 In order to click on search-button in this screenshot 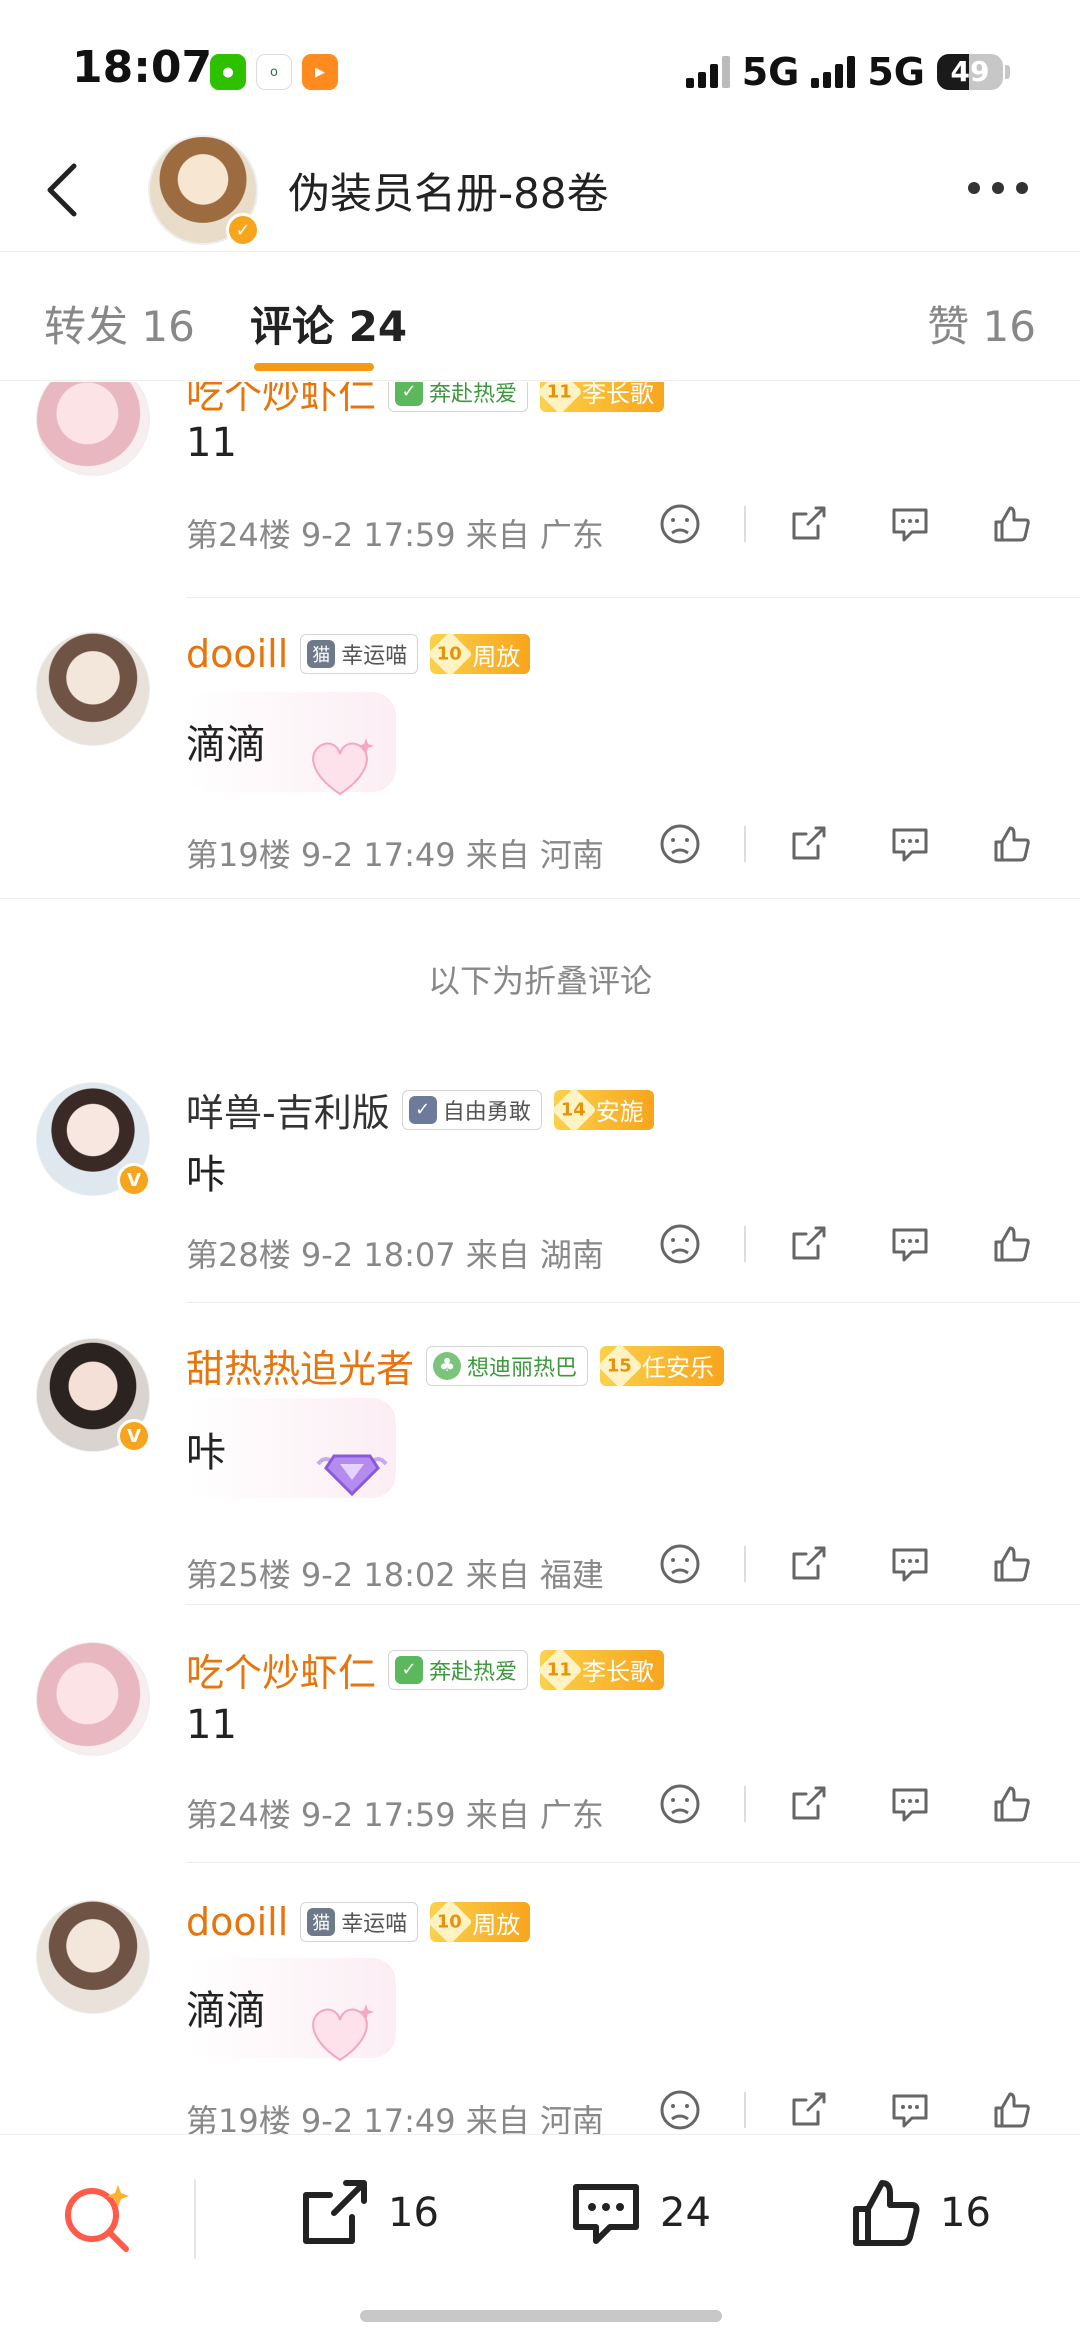, I will do `click(98, 2219)`.